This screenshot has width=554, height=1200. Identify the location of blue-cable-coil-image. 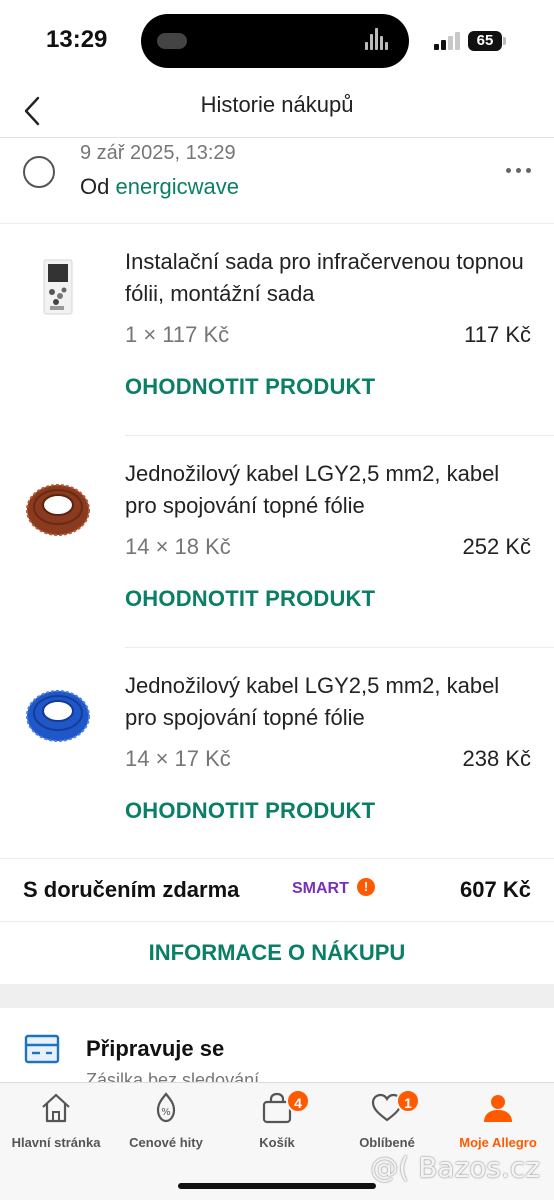
(58, 716).